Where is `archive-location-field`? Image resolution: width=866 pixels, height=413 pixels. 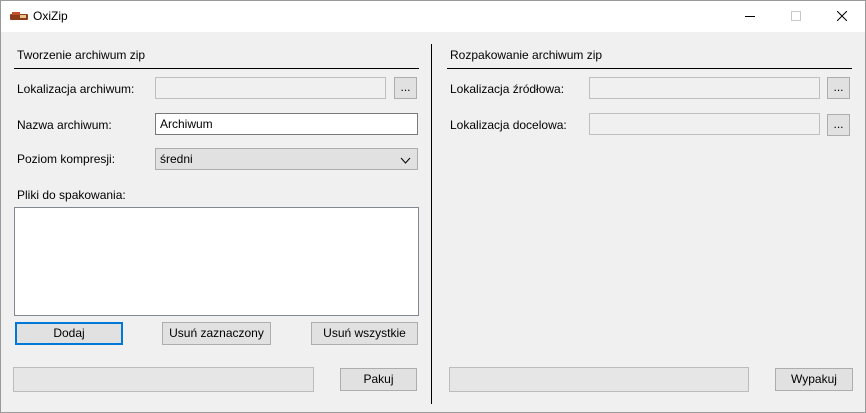 archive-location-field is located at coordinates (270, 88).